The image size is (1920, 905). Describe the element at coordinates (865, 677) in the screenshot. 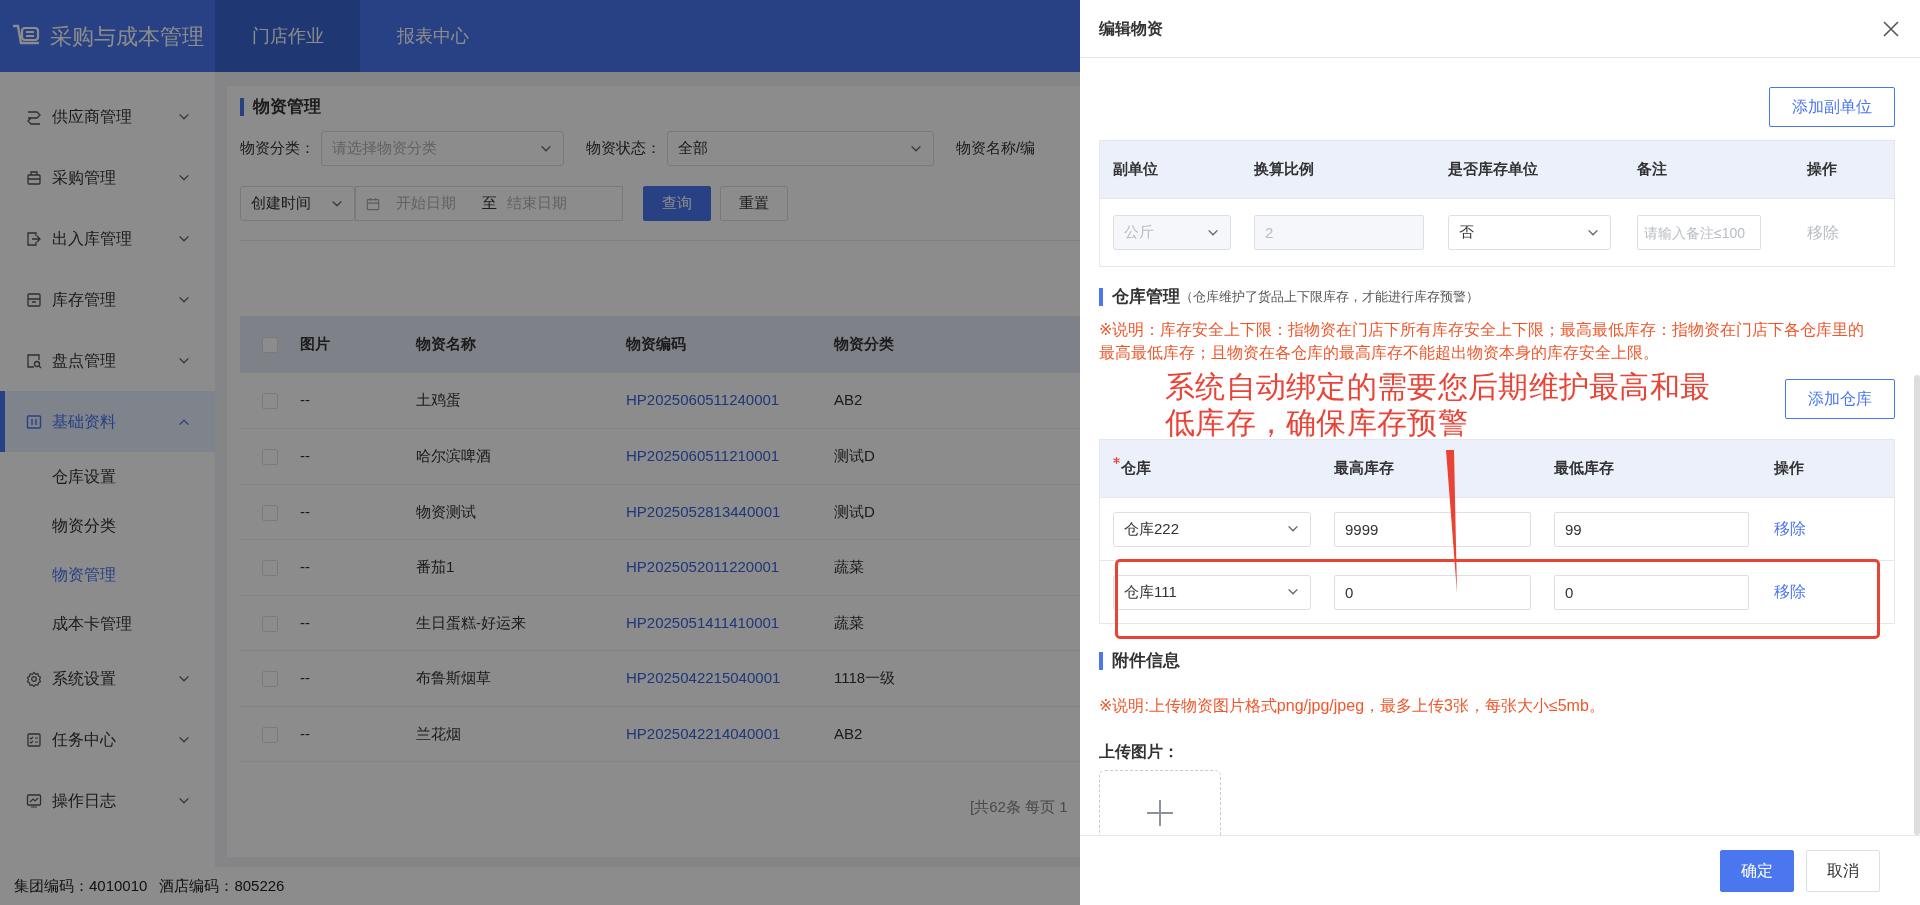

I see `table-cell: 1118一级` at that location.